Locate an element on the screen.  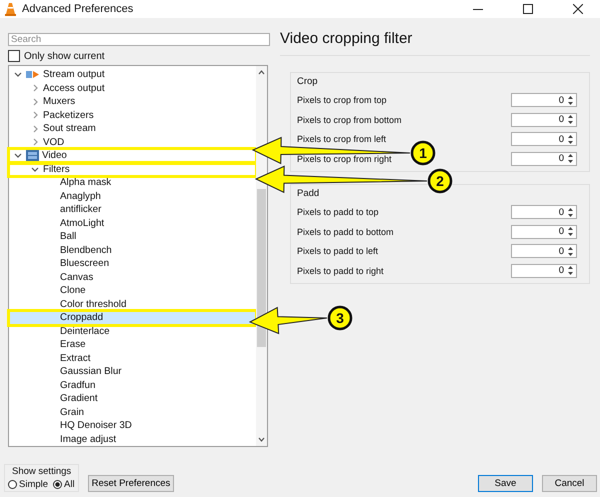
tree-item: Gradient is located at coordinates (132, 399).